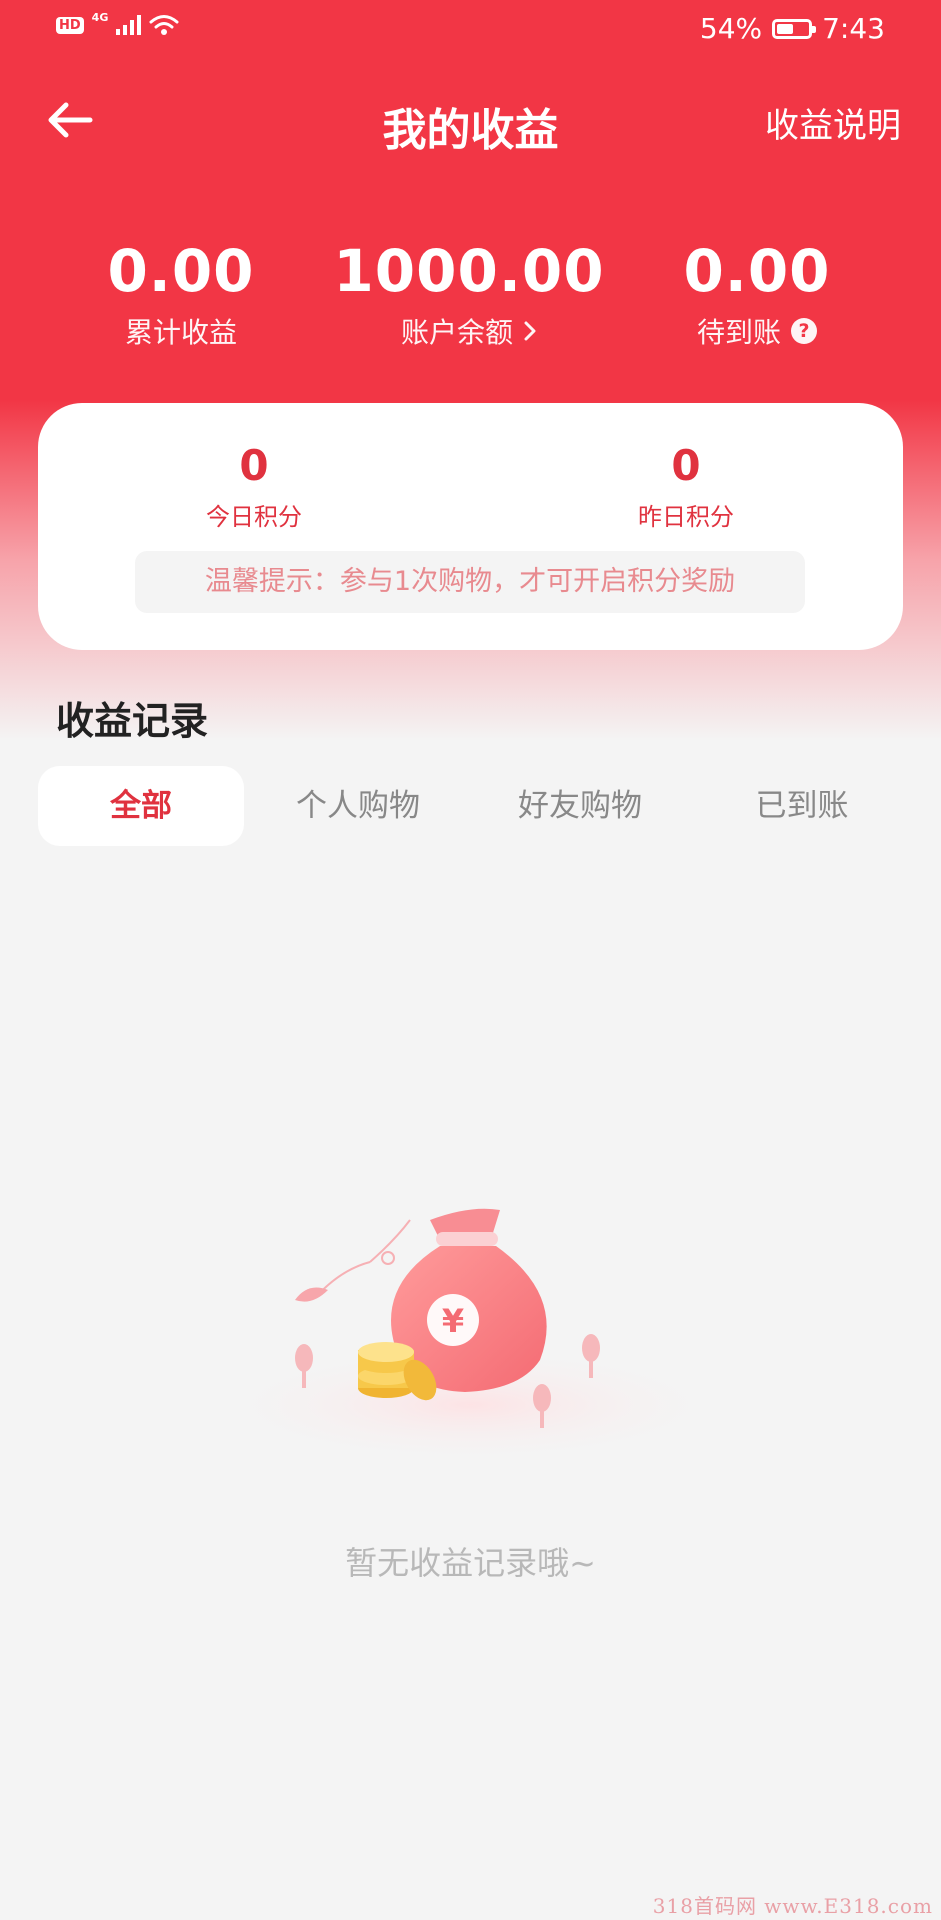  Describe the element at coordinates (686, 517) in the screenshot. I see `points-yesterday-label: 昨日积分` at that location.